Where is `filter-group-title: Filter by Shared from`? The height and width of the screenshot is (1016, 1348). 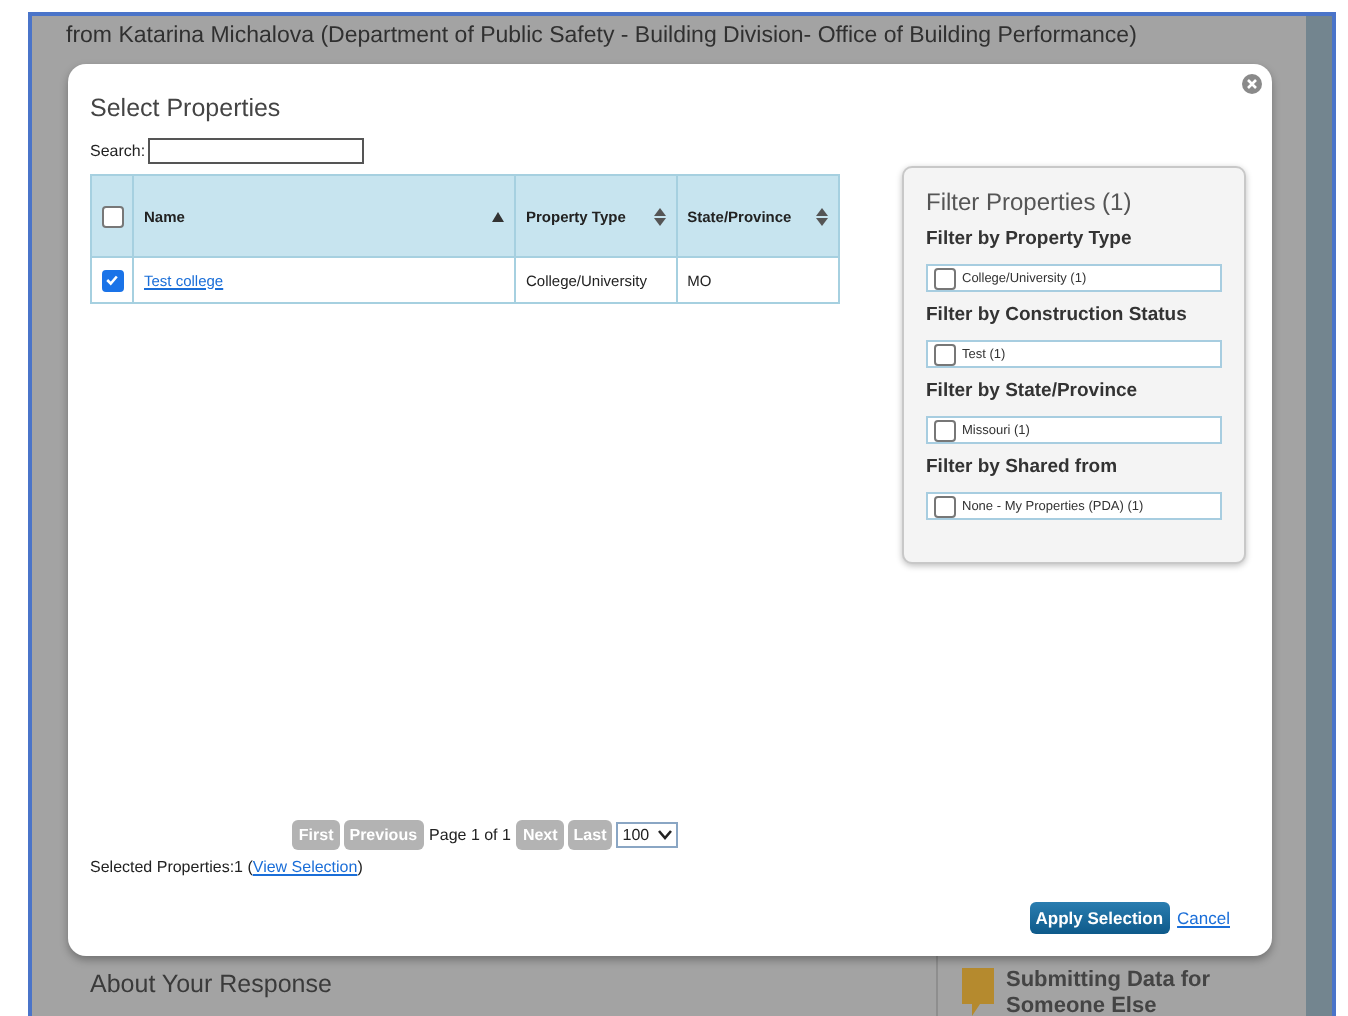 filter-group-title: Filter by Shared from is located at coordinates (1023, 467).